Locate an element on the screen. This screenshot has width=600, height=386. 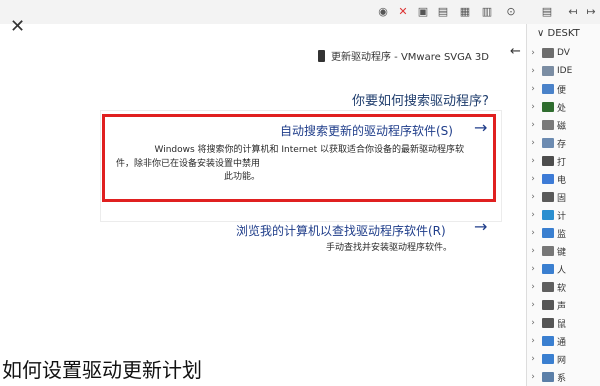
device-category-label: 电 is located at coordinates (562, 180).